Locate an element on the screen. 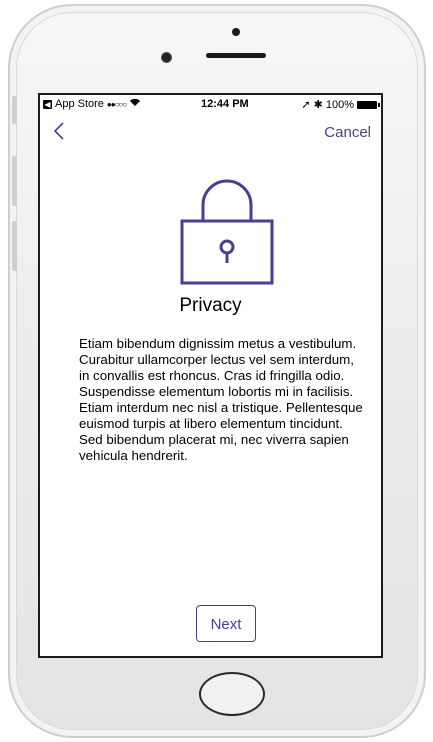 The image size is (433, 742). earpiece-speaker is located at coordinates (236, 55).